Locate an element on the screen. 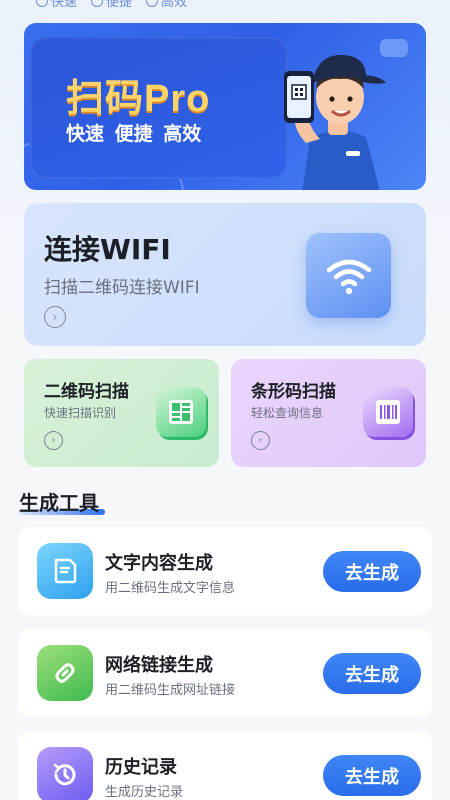 The image size is (450, 800). tool-text-generate: 文字内容生成 用二维码生成文字信息 去生成 is located at coordinates (225, 571).